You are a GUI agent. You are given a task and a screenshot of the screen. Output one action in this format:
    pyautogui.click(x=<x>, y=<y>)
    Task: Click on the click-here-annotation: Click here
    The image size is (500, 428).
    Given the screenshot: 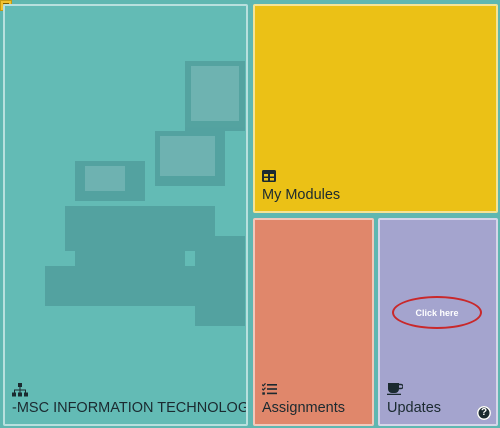 What is the action you would take?
    pyautogui.click(x=437, y=312)
    